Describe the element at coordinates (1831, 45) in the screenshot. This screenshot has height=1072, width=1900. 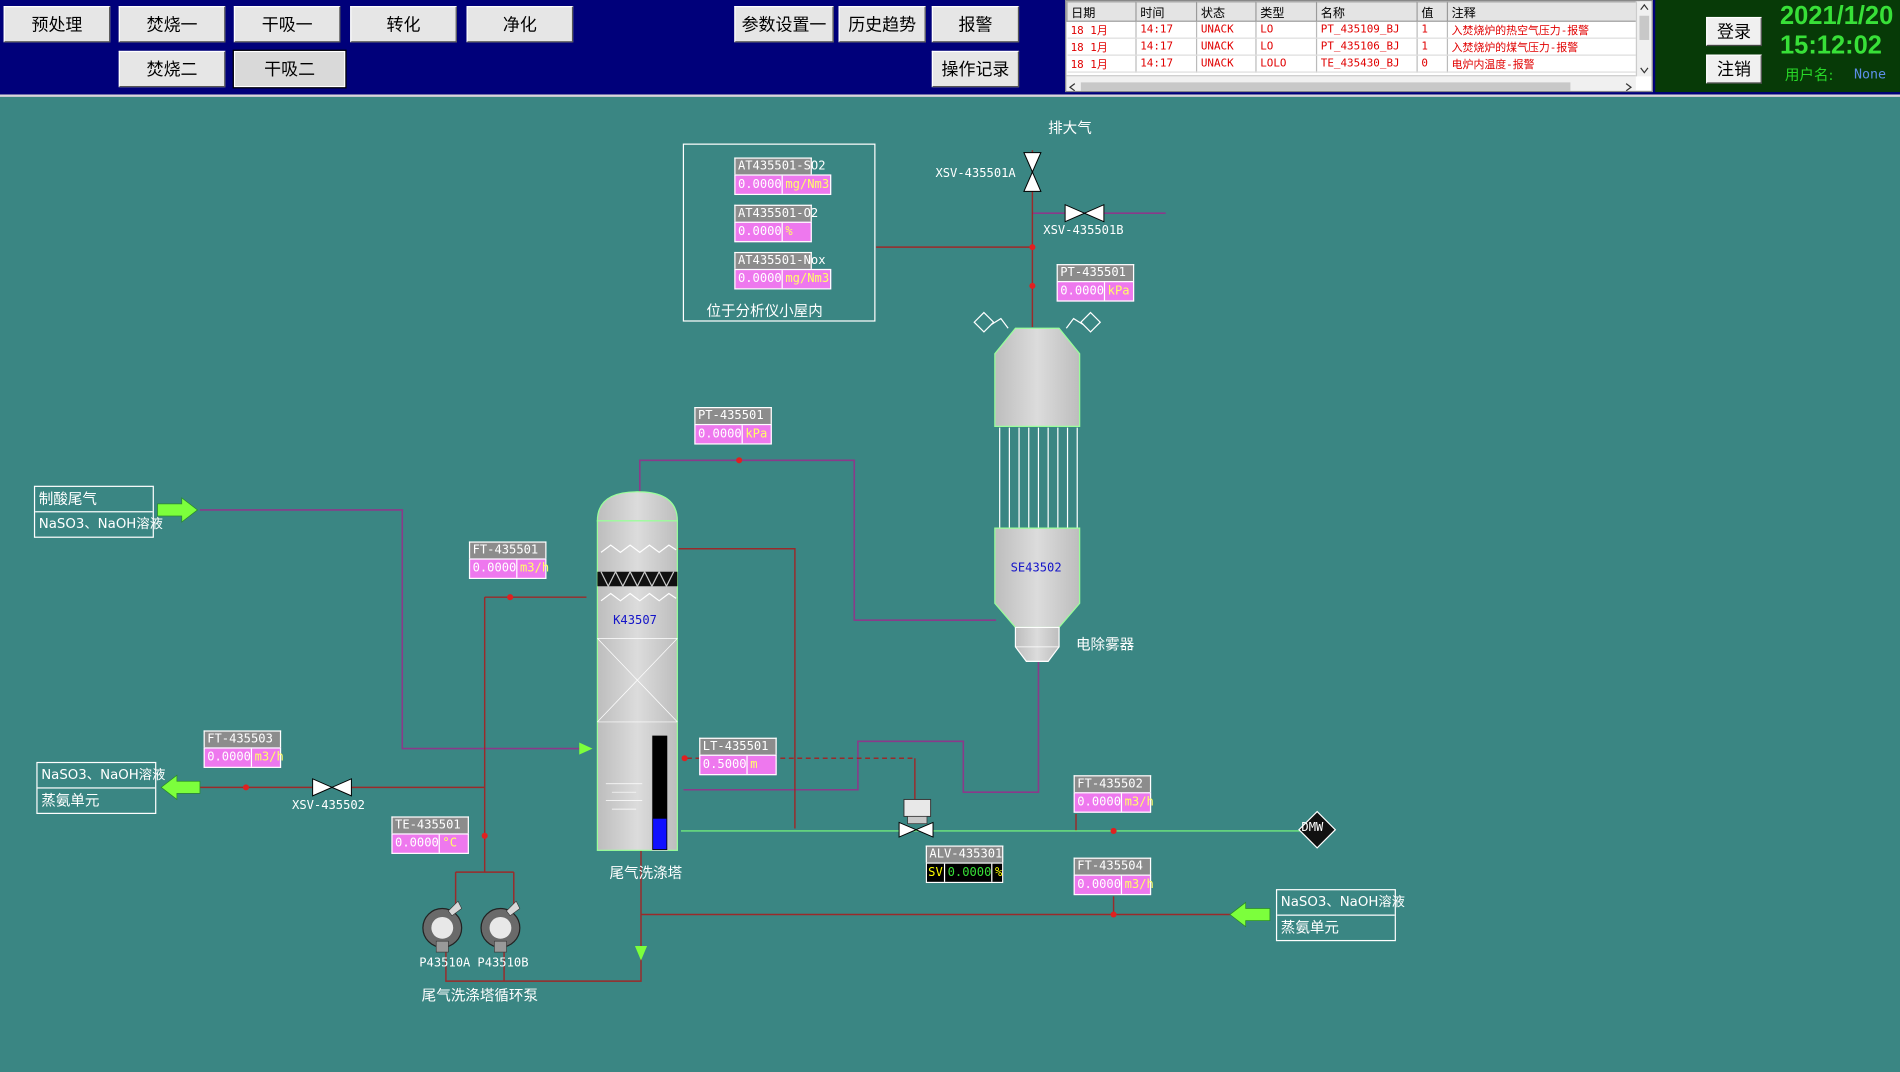
I see `current-time: 15:12:02` at that location.